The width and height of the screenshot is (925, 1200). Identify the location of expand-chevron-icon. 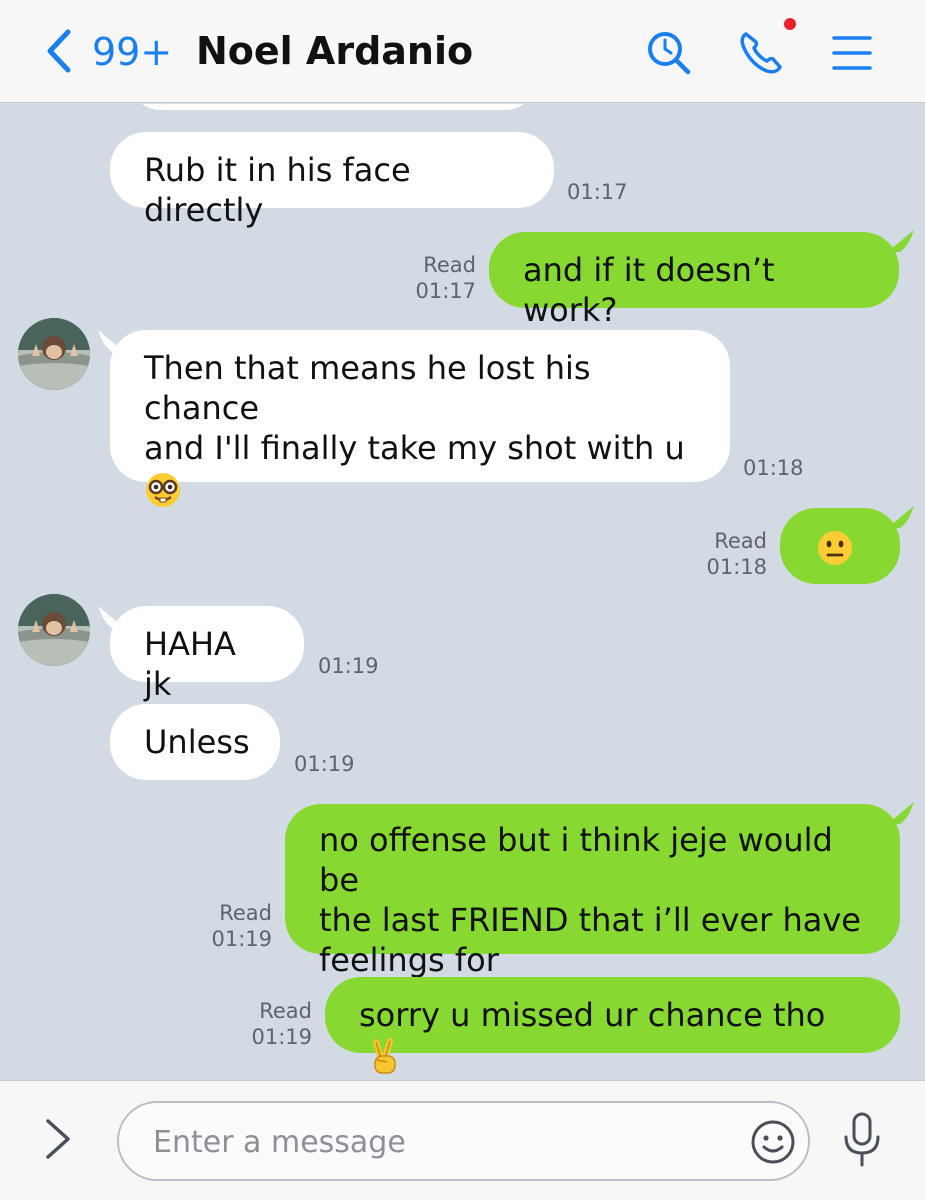
(58, 1139).